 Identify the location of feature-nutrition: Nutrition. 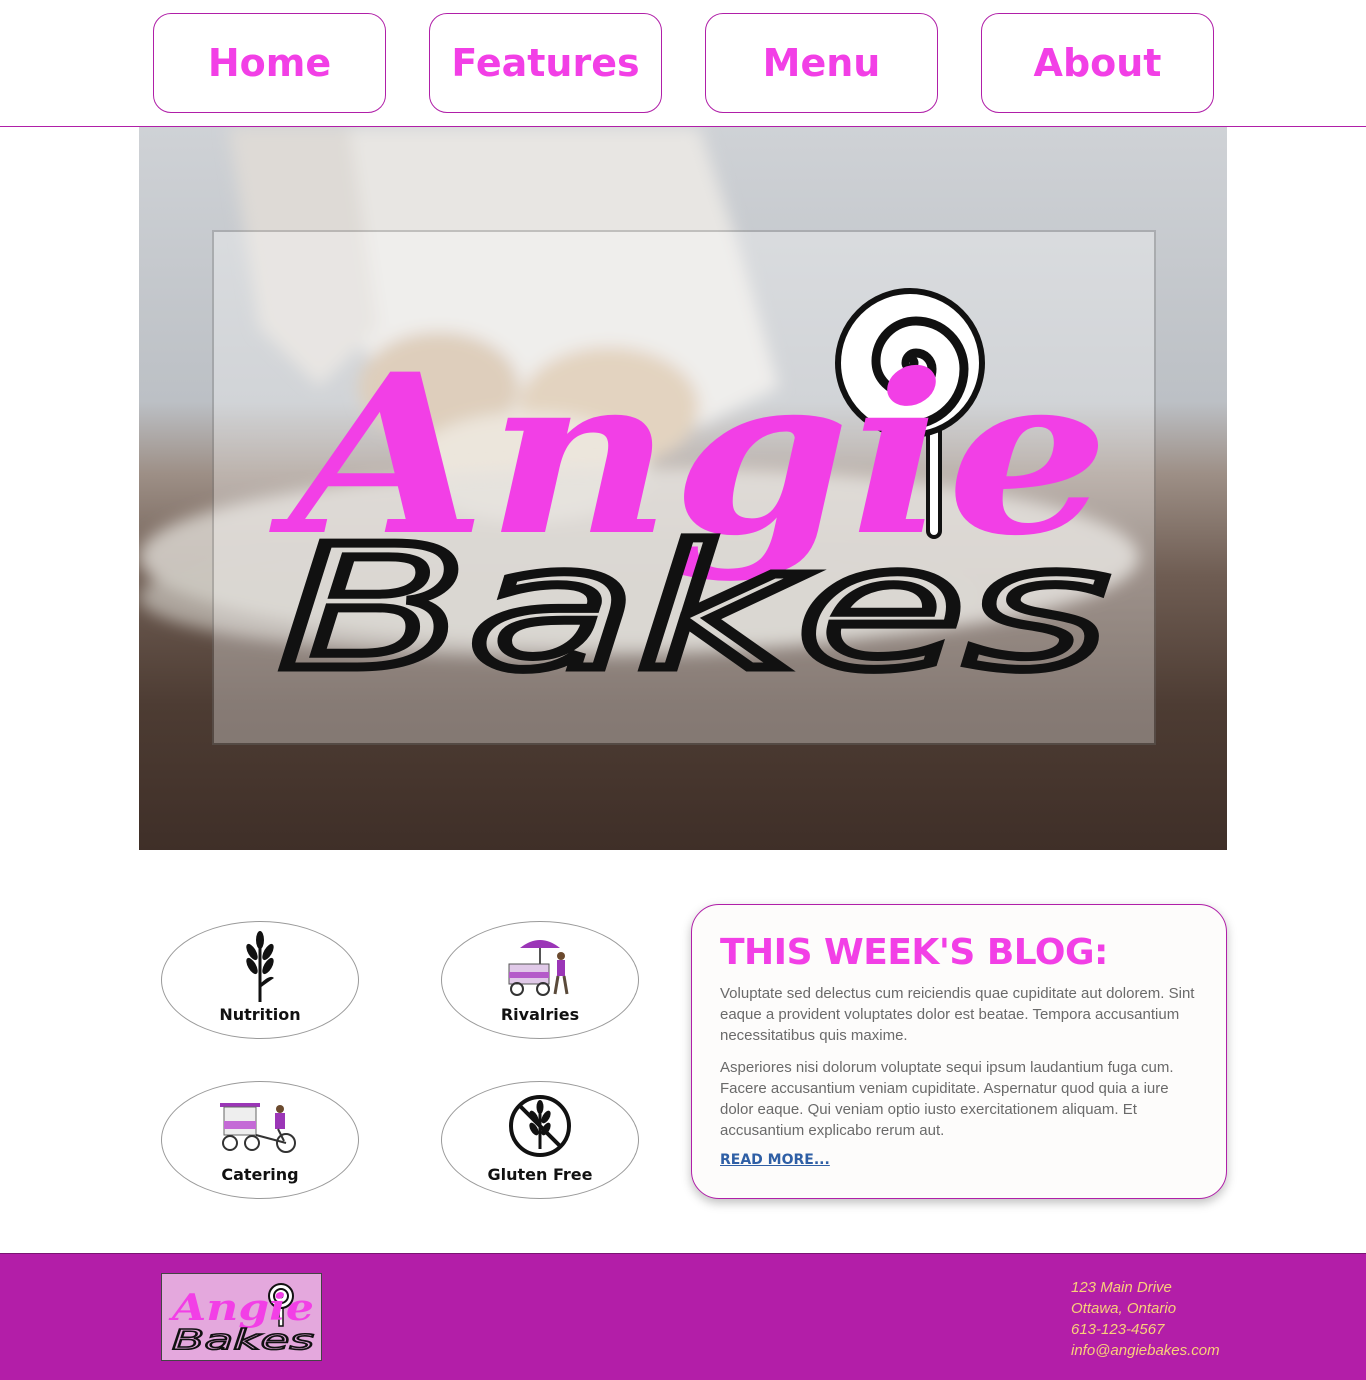
(260, 980).